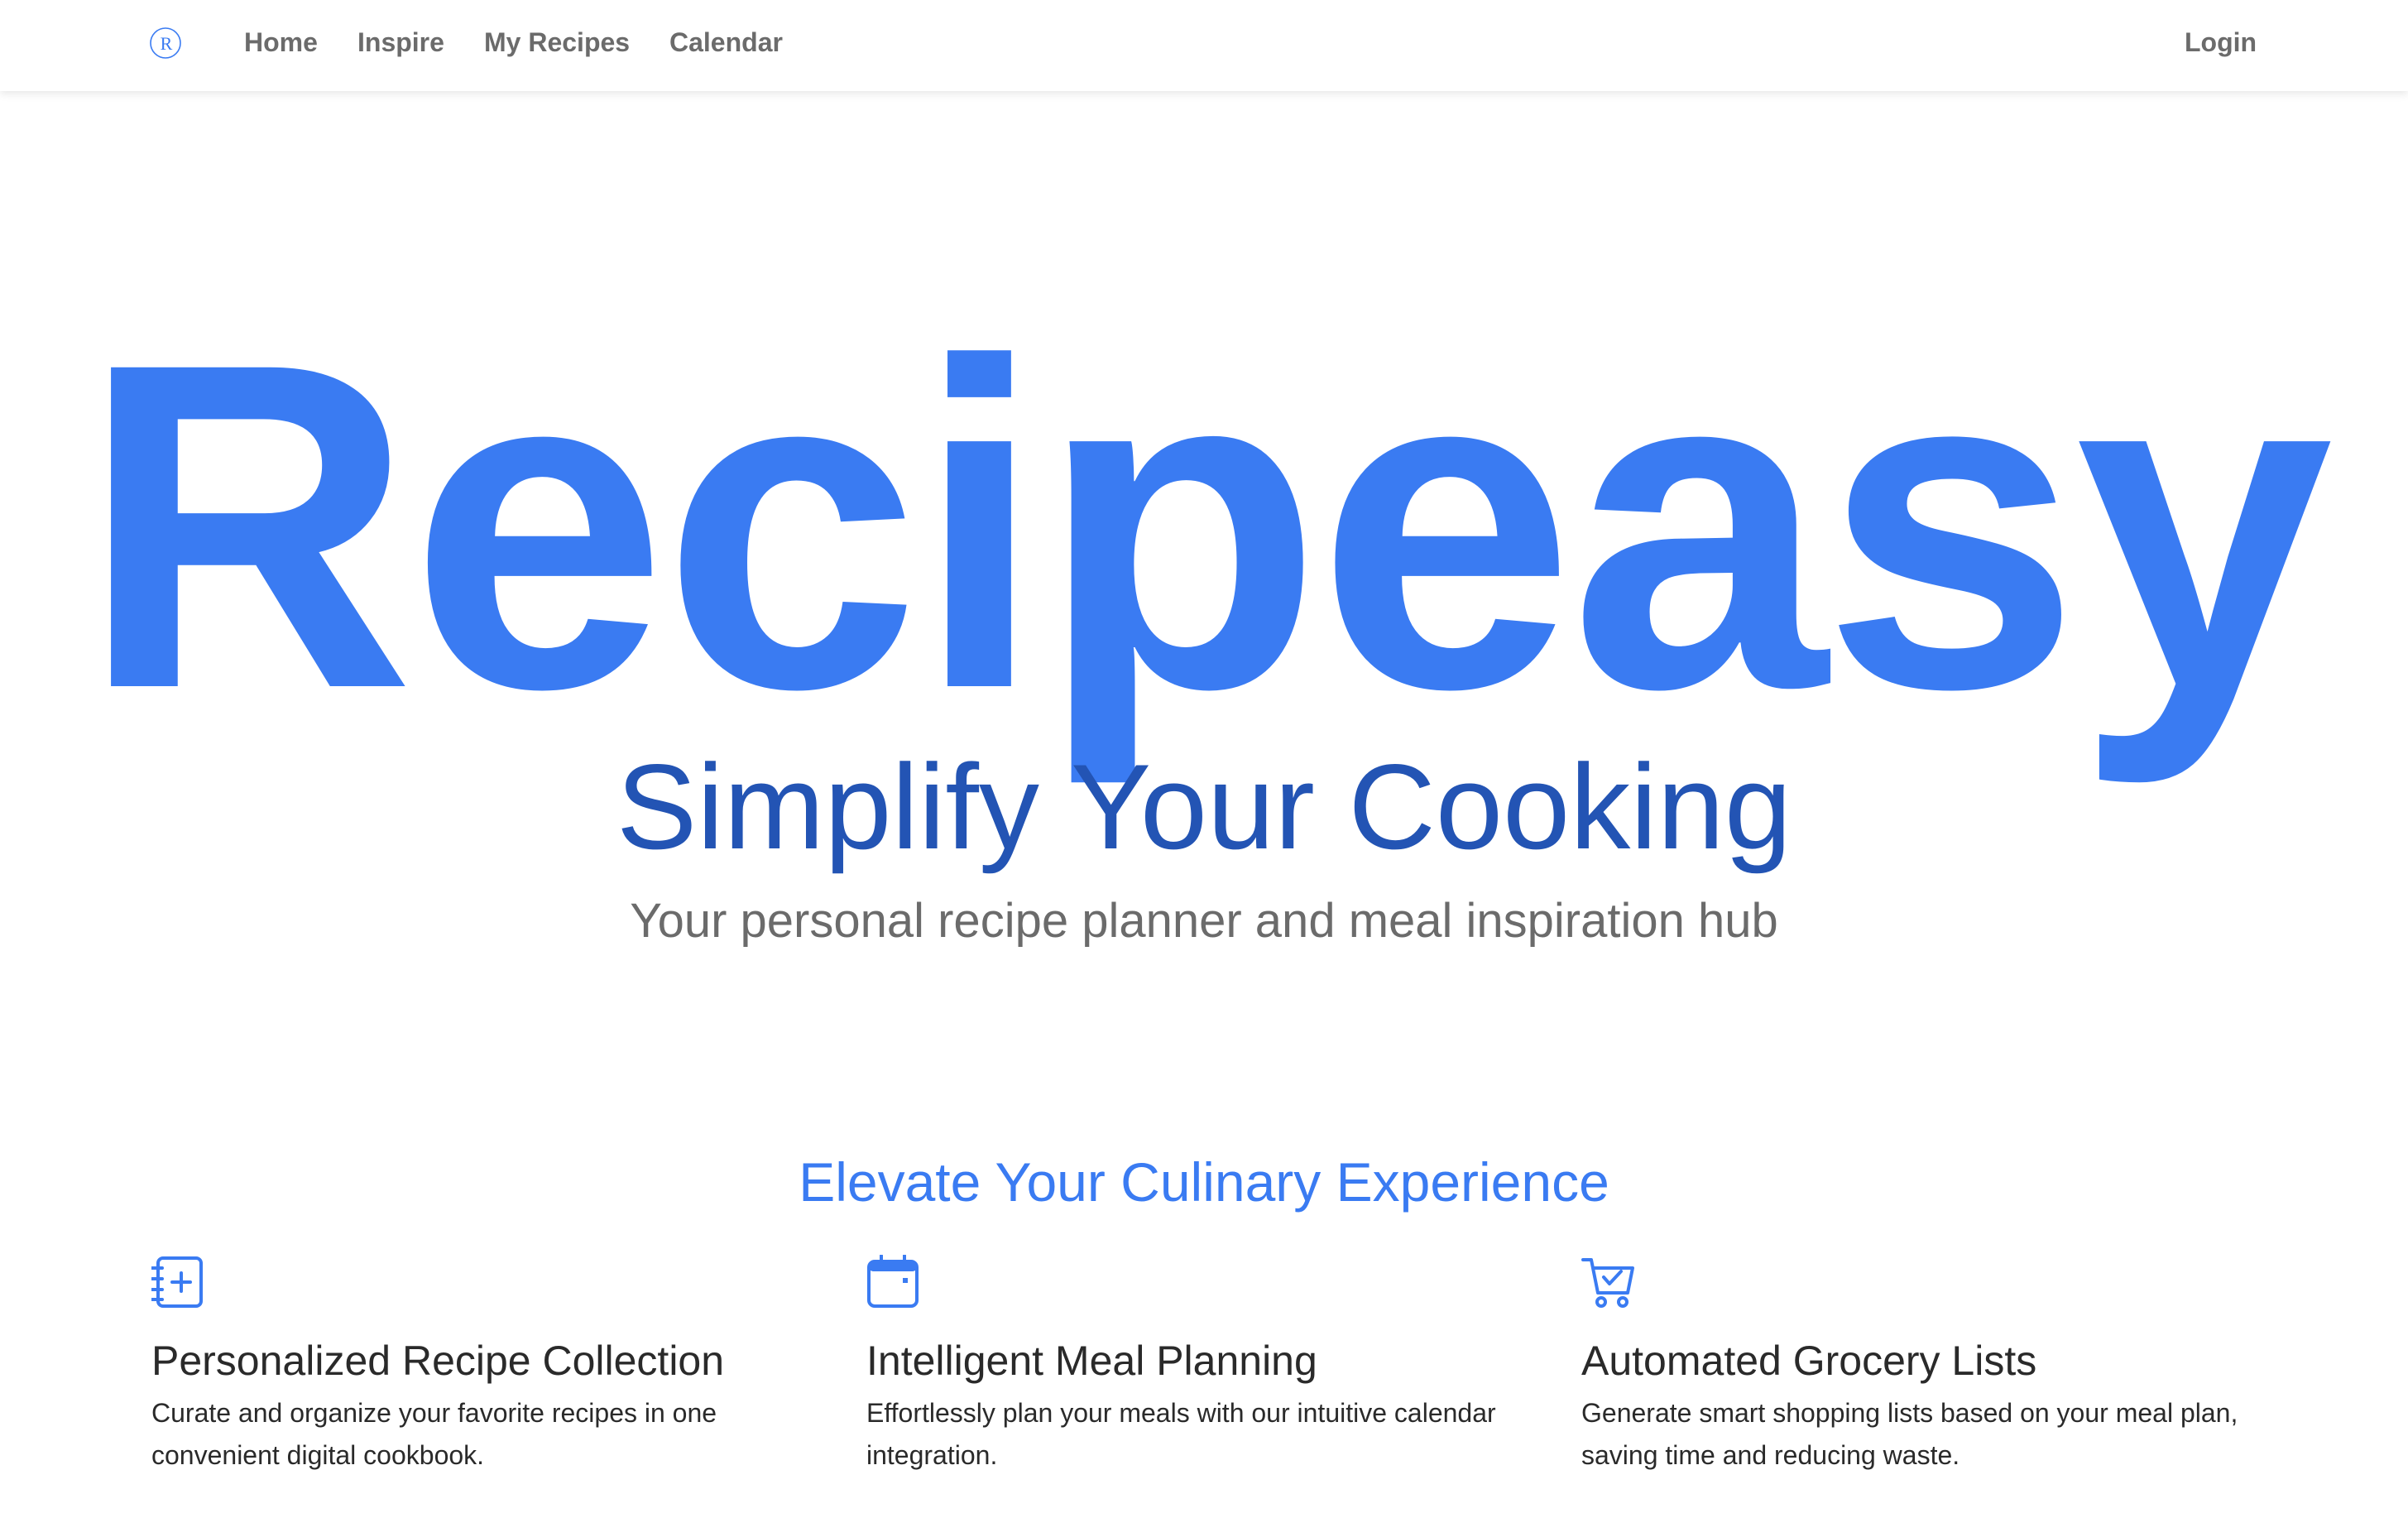 Image resolution: width=2408 pixels, height=1518 pixels. What do you see at coordinates (177, 1282) in the screenshot?
I see `notebook-plus-icon` at bounding box center [177, 1282].